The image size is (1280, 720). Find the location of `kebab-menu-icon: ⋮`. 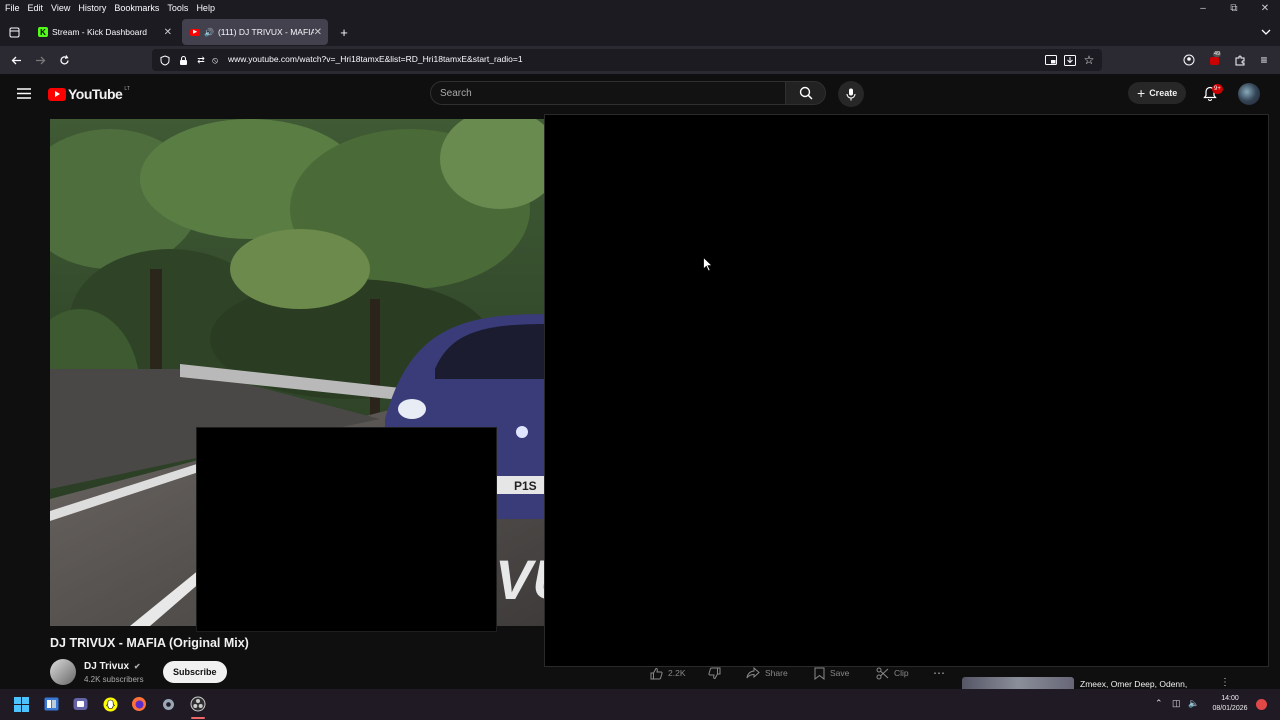

kebab-menu-icon: ⋮ is located at coordinates (1225, 682).